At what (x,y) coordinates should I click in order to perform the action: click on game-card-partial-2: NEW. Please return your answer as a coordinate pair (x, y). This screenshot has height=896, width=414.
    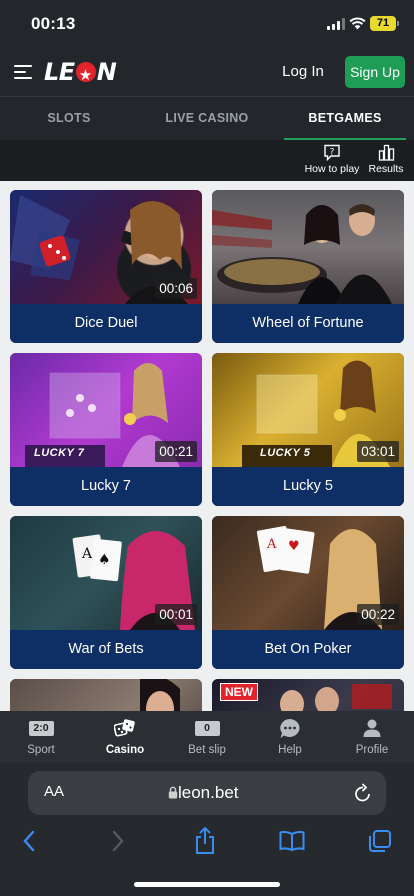
    Looking at the image, I should click on (308, 695).